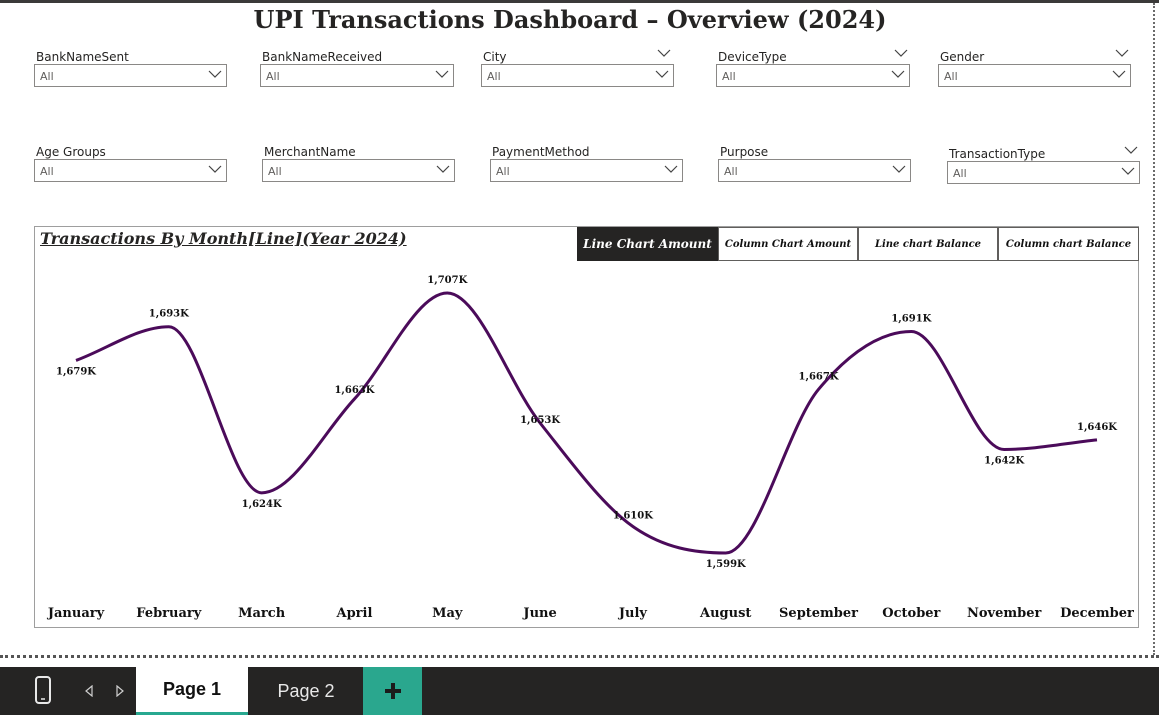 This screenshot has height=715, width=1159. I want to click on x-tick-label: April, so click(354, 613).